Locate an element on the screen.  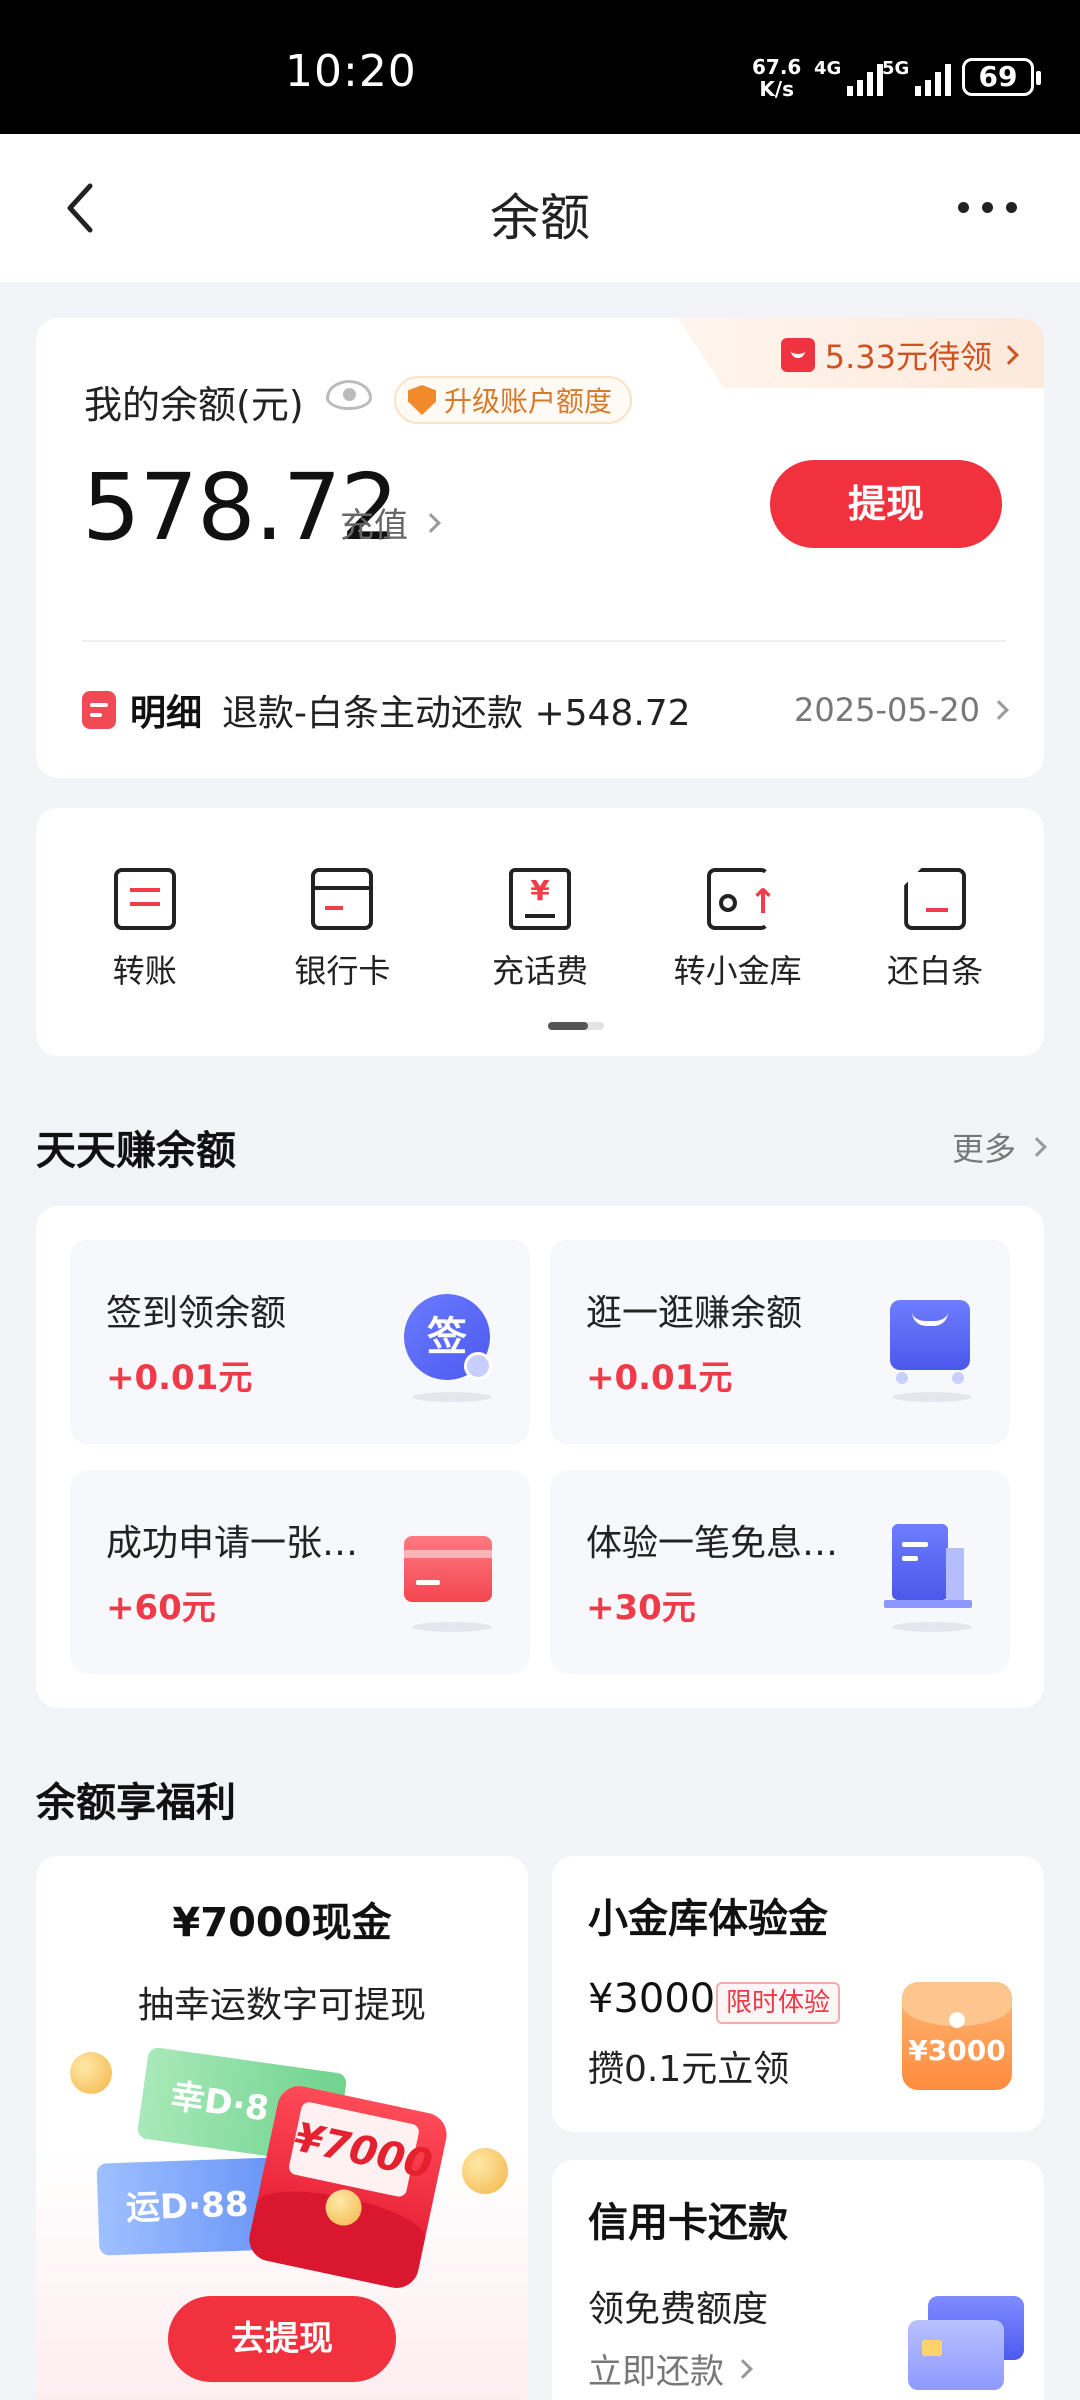
credit-repay-card: 信用卡还款 领免费额度 立即还款 is located at coordinates (798, 2280).